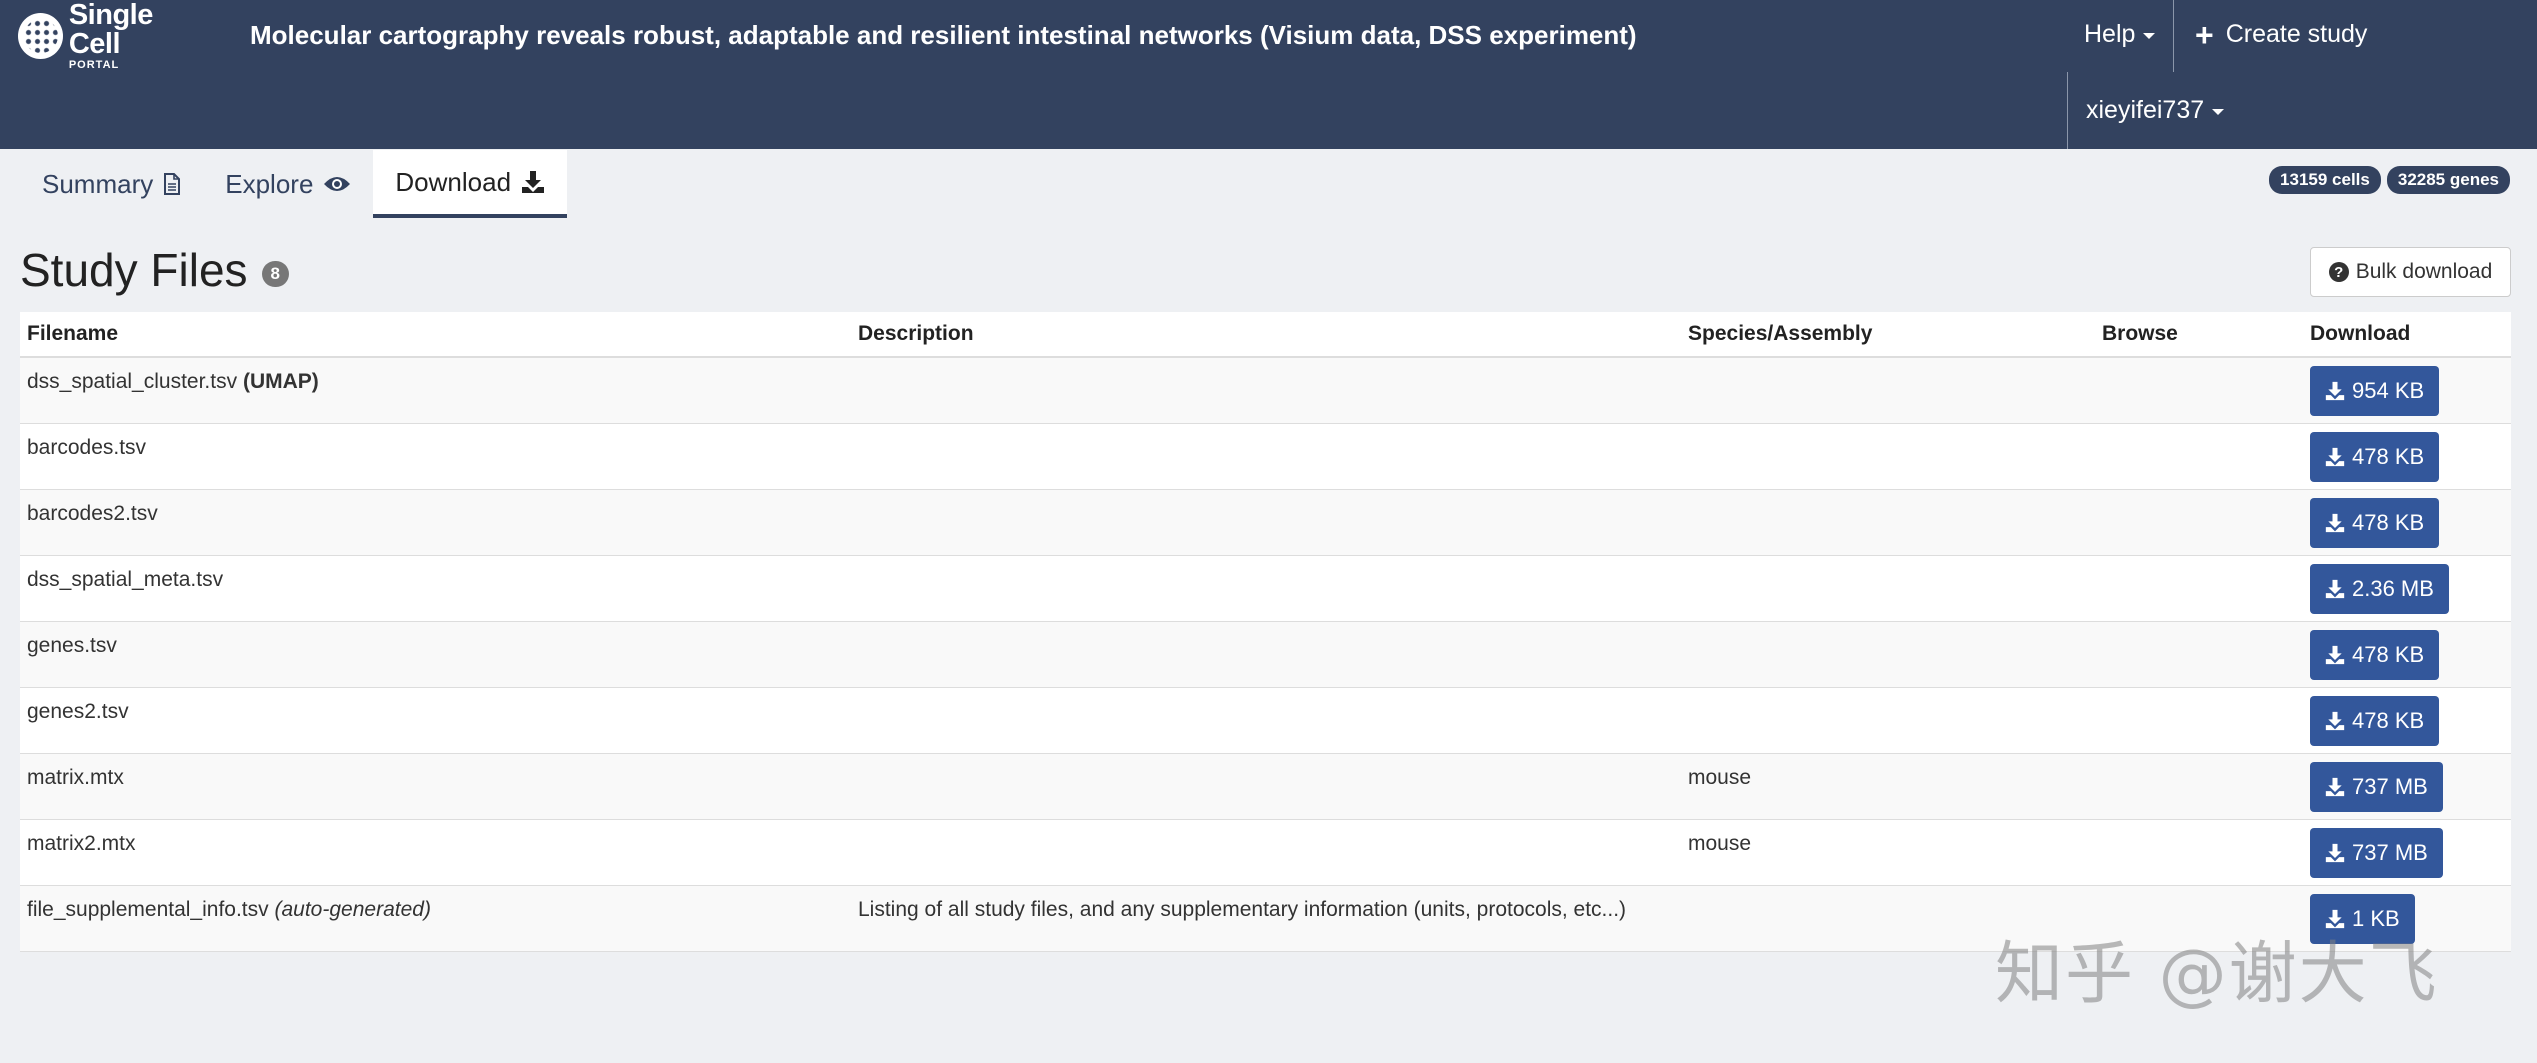  What do you see at coordinates (2217, 974) in the screenshot?
I see `watermark: 知乎 @谢大飞` at bounding box center [2217, 974].